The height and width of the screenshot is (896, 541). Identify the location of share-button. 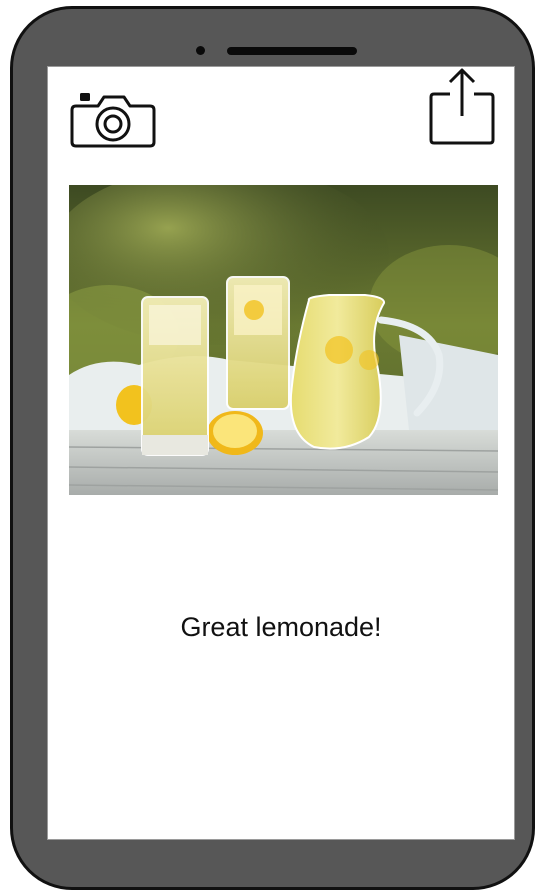
(462, 106).